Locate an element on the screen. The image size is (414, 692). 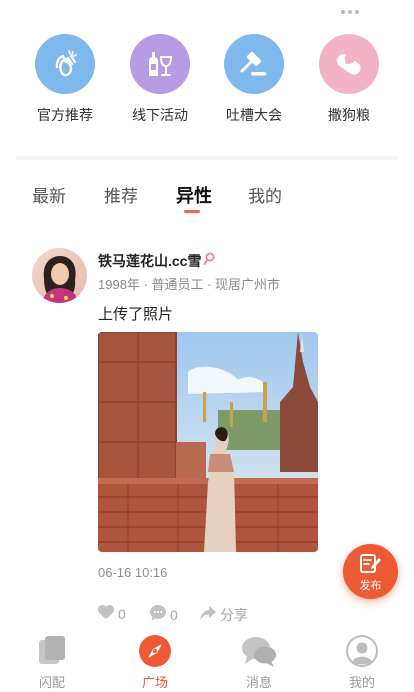
quick-action-label: 撒狗粮 is located at coordinates (349, 115).